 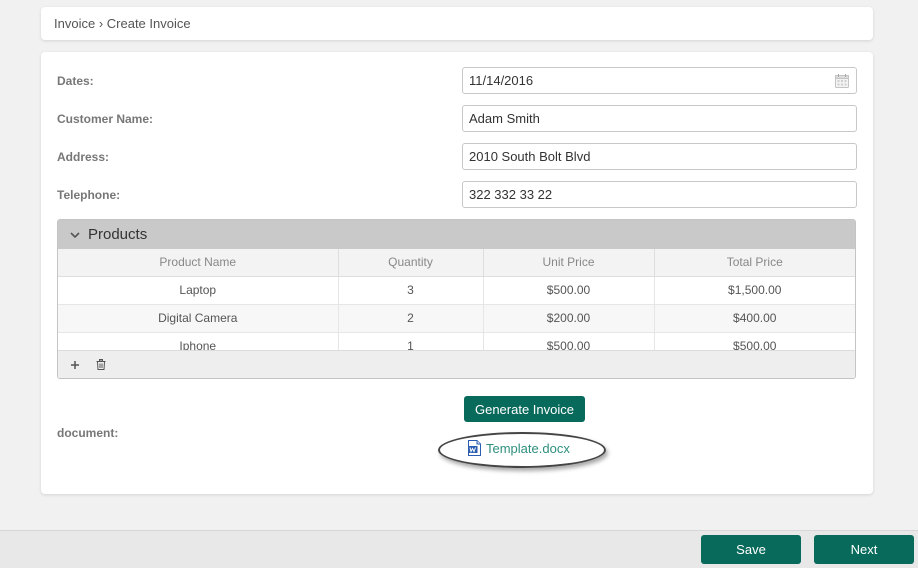 I want to click on customer-name-label: Customer Name:, so click(x=105, y=119).